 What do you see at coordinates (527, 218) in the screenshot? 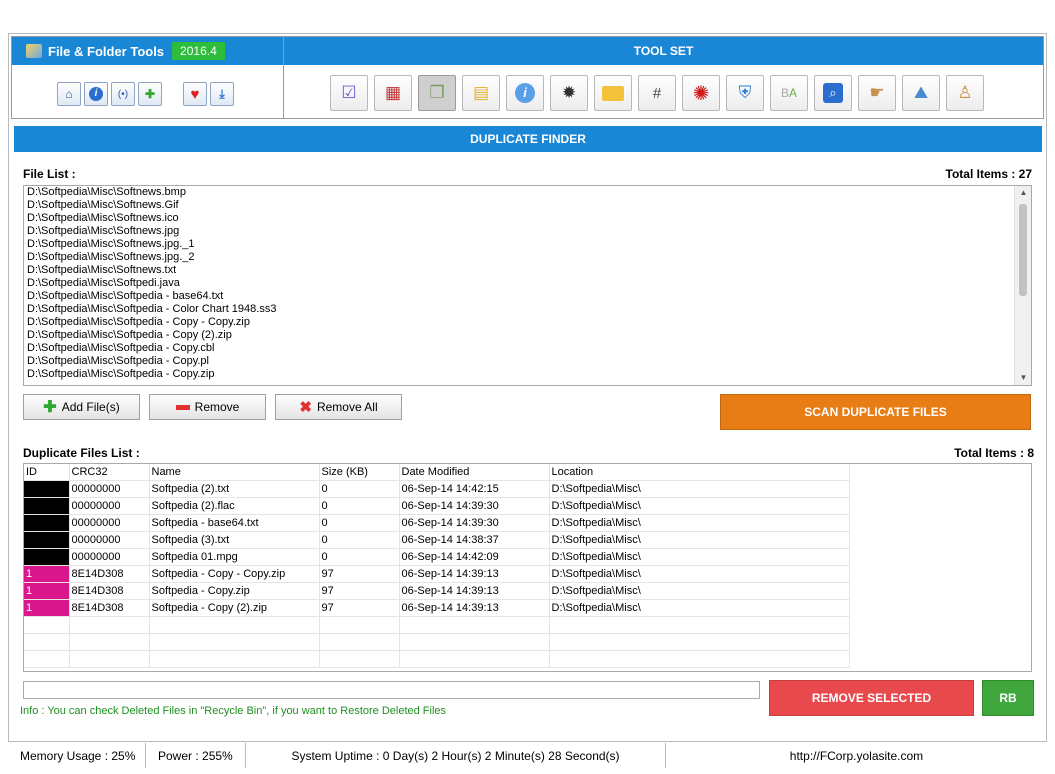
I see `list-item: D:\Softpedia\Misc\Softnews.ico` at bounding box center [527, 218].